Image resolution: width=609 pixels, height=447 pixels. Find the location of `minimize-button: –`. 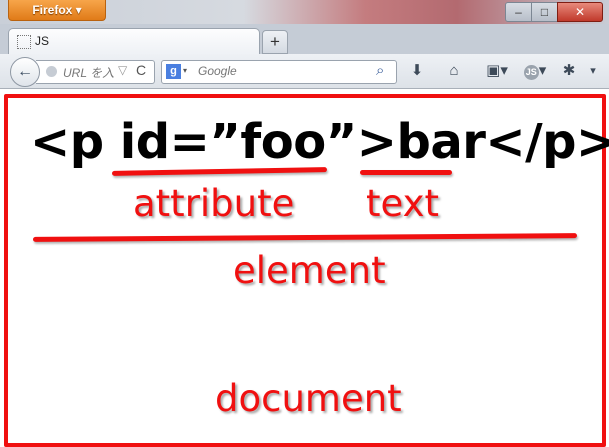

minimize-button: – is located at coordinates (518, 12).